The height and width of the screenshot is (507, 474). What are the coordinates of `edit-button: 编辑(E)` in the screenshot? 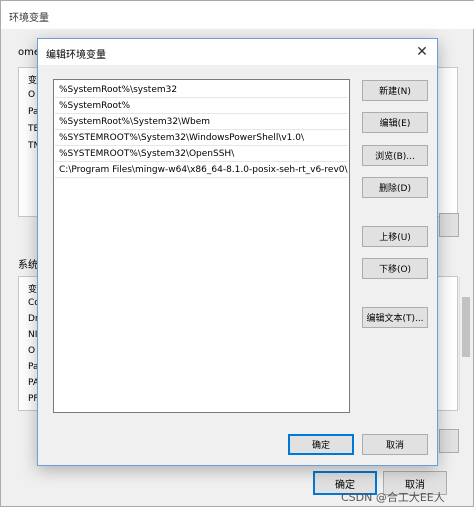 It's located at (395, 122).